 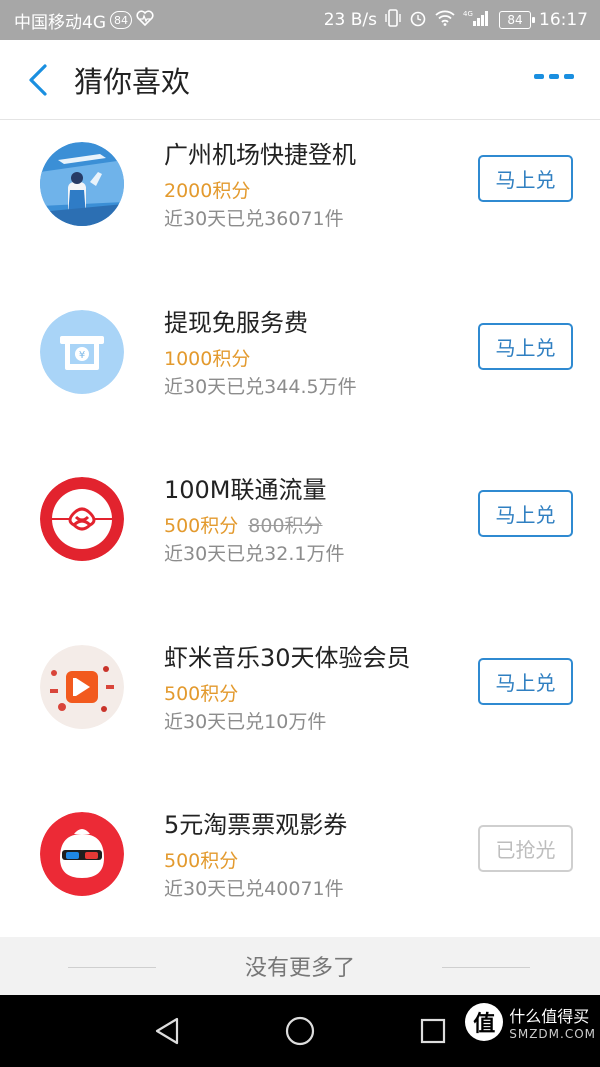 I want to click on sold-out-button: 已抢光, so click(x=525, y=848).